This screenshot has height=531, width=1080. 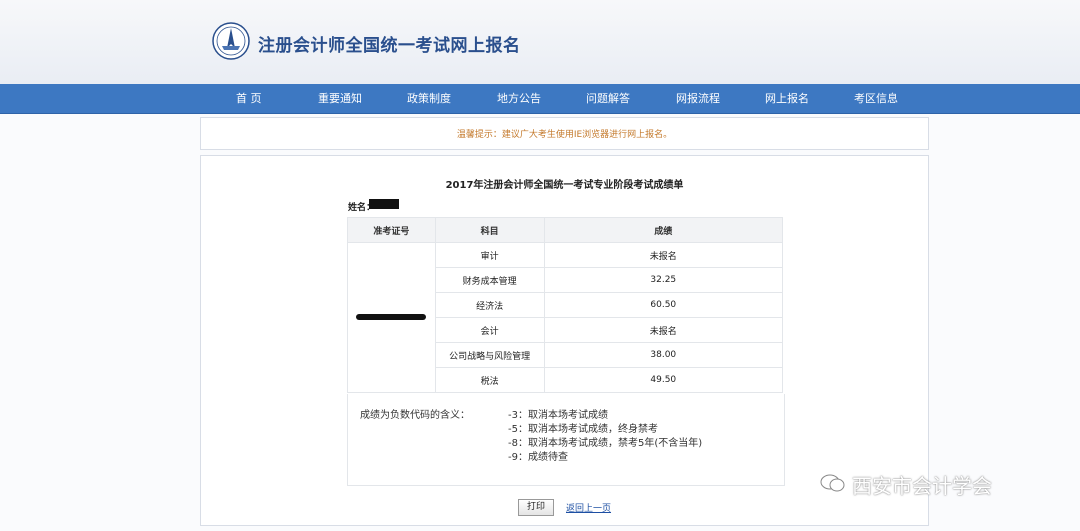 I want to click on main-nav: 首 页 重要通知 政策制度 地方公告 问题解答 网报流程 网上报名 考区信息, so click(x=540, y=99).